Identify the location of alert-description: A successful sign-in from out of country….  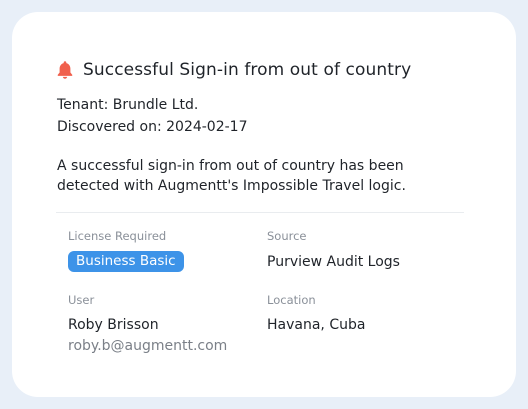
(257, 176).